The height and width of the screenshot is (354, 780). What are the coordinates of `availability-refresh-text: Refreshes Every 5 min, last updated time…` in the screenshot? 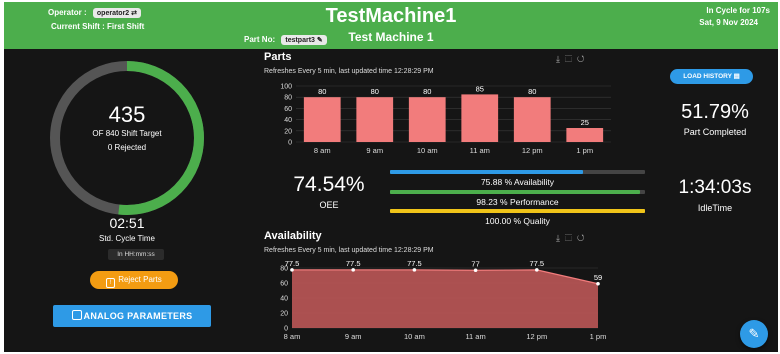 It's located at (349, 250).